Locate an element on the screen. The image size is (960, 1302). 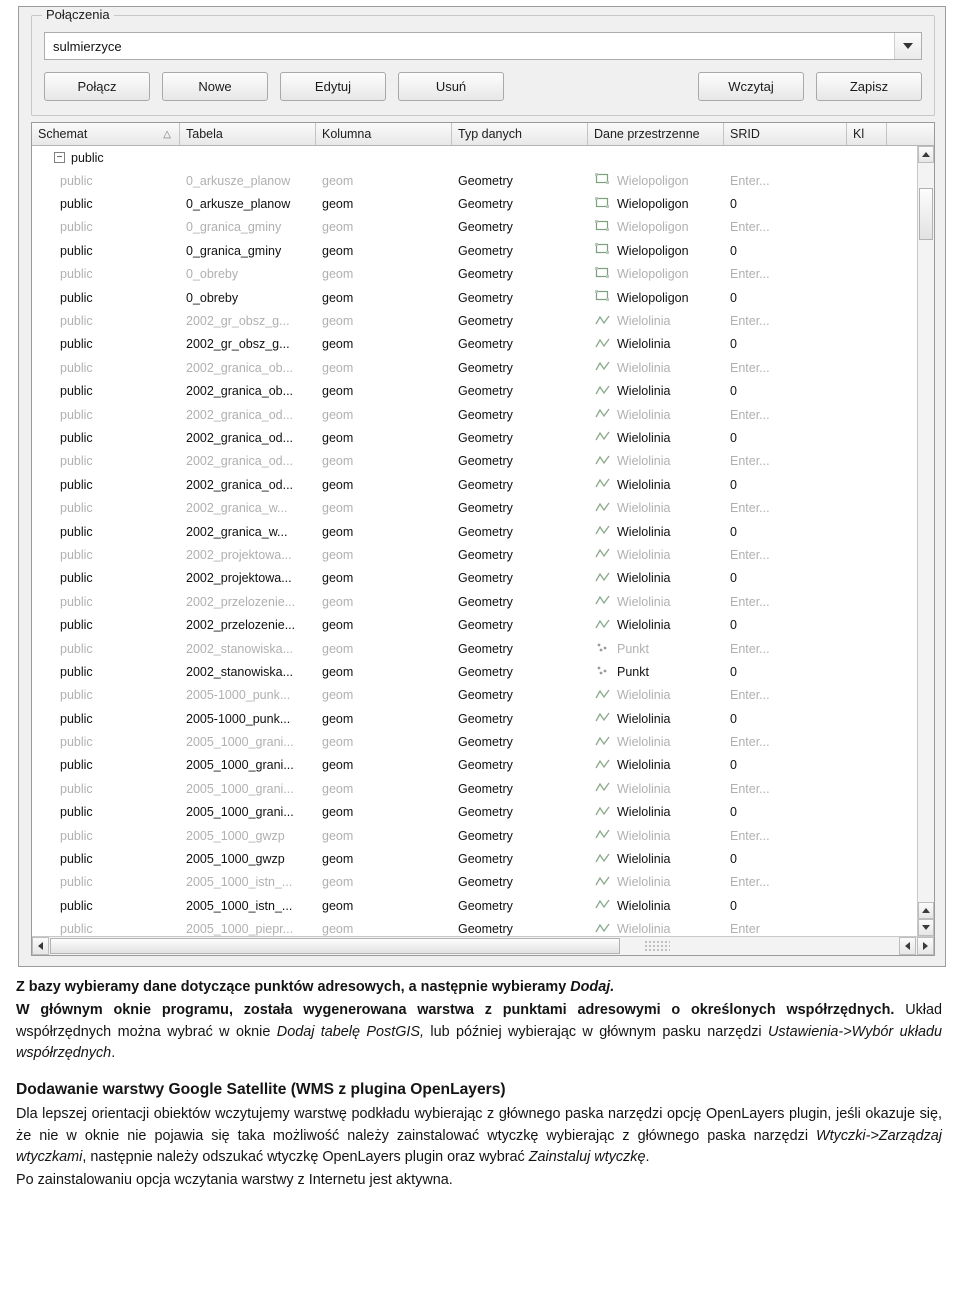
column-header-tabela: Tabela is located at coordinates (248, 134).